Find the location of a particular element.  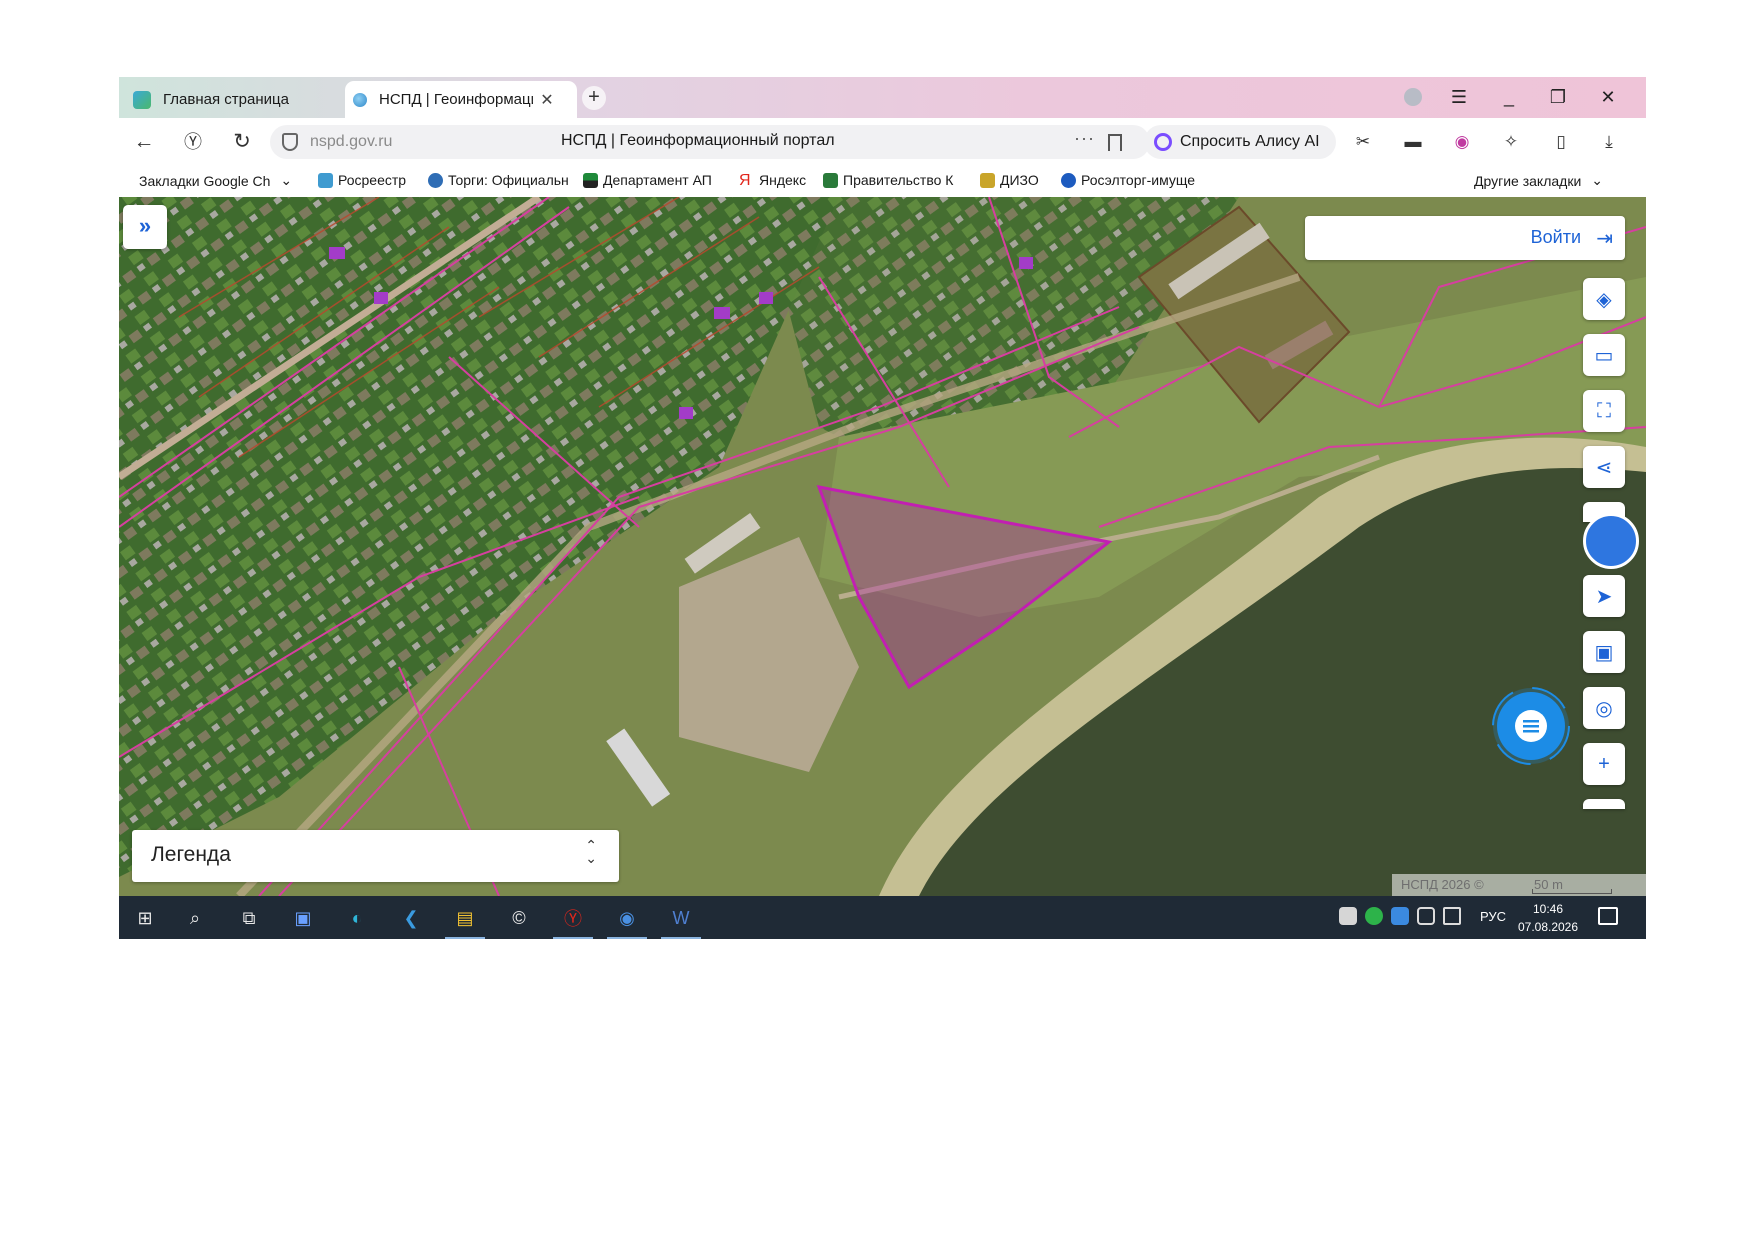

browser-menu-icon: ☰ is located at coordinates (1459, 97).